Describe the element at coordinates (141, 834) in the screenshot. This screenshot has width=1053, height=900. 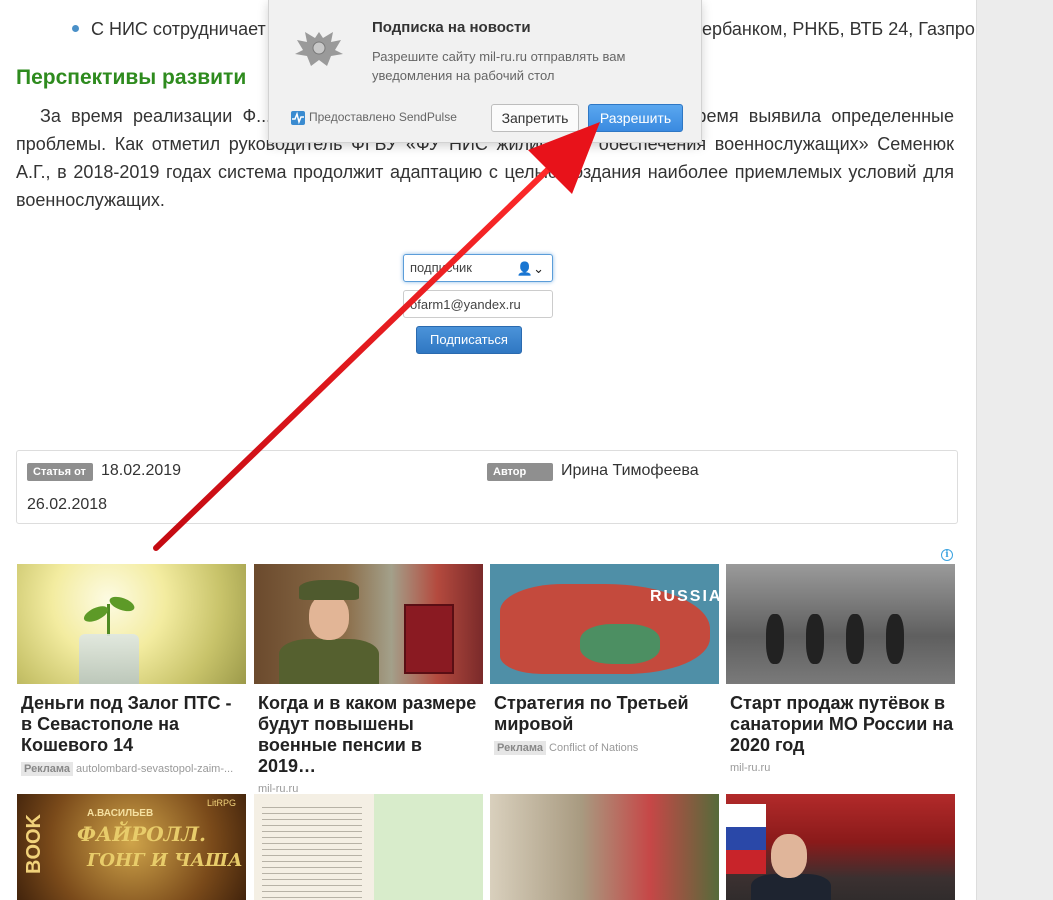
I see `book-title-1: ФАЙРОЛЛ.` at that location.